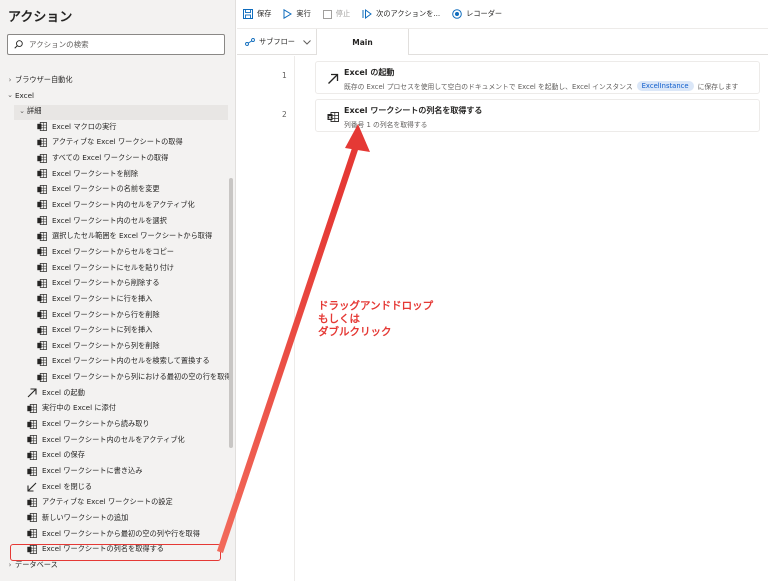  Describe the element at coordinates (59, 487) in the screenshot. I see `action-item: Excel を閉じる` at that location.